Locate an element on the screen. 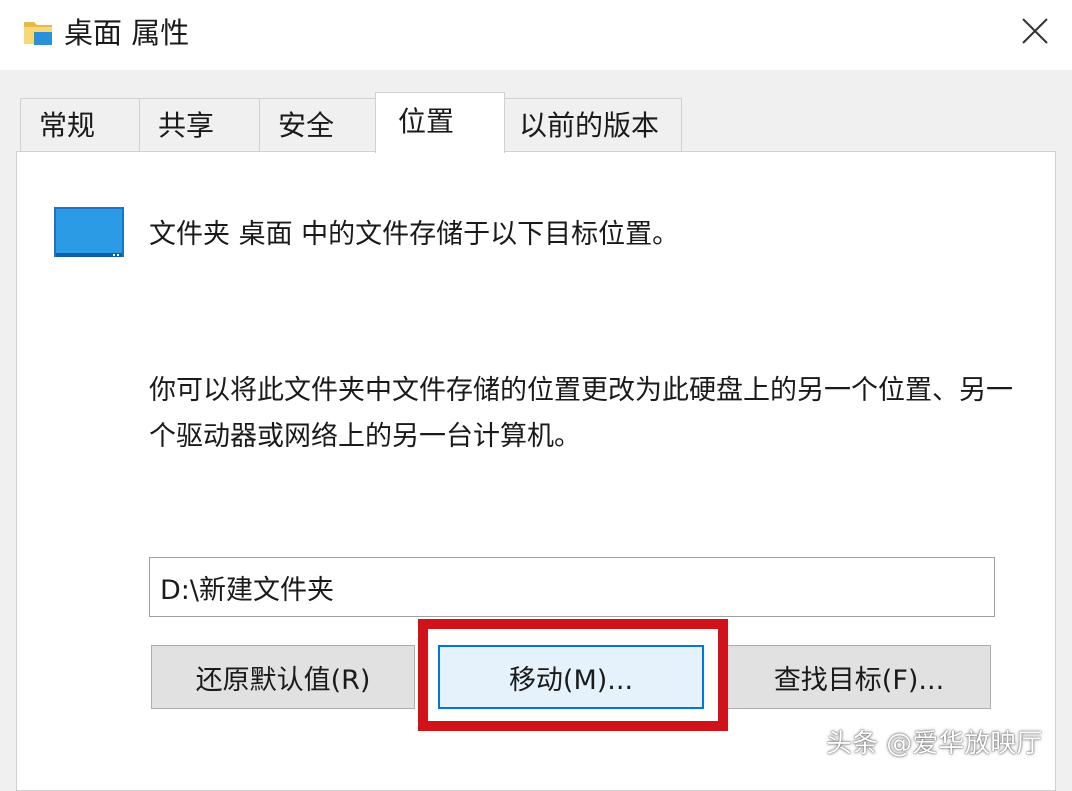 The width and height of the screenshot is (1072, 791). window-title: 桌面 属性 is located at coordinates (127, 33).